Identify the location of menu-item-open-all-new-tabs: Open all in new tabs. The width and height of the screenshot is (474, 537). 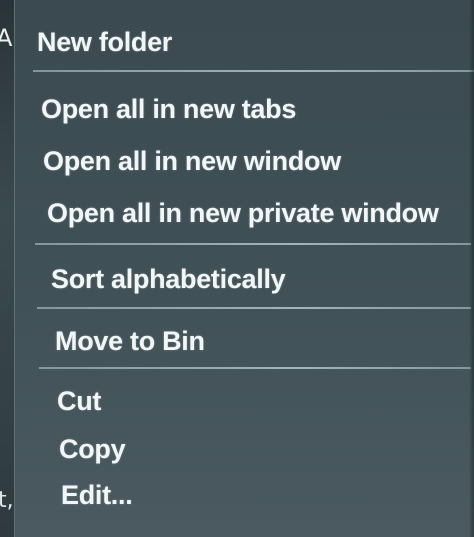
(168, 109).